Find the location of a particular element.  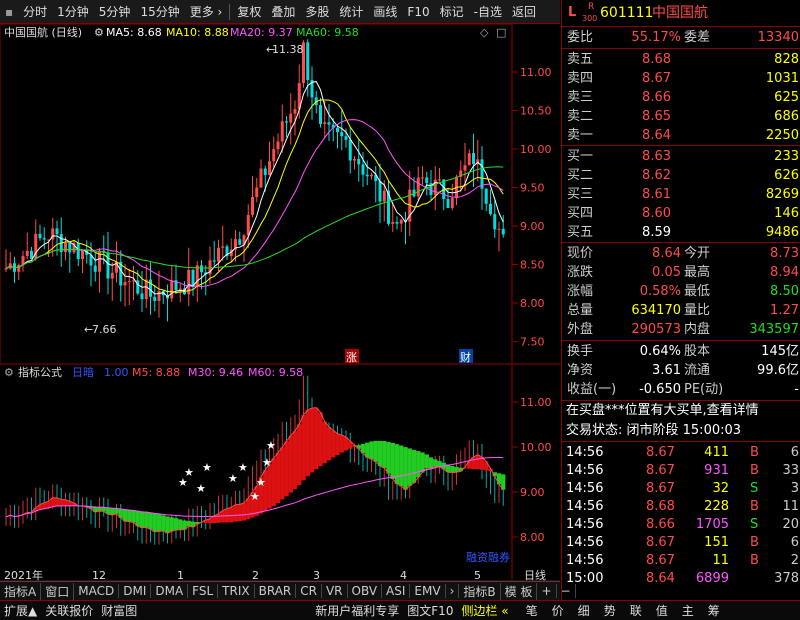

tab-macd: MACD is located at coordinates (97, 591).